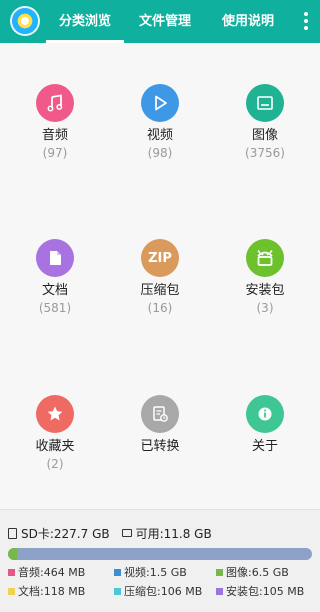 This screenshot has height=612, width=320. Describe the element at coordinates (265, 308) in the screenshot. I see `category-count: (3)` at that location.